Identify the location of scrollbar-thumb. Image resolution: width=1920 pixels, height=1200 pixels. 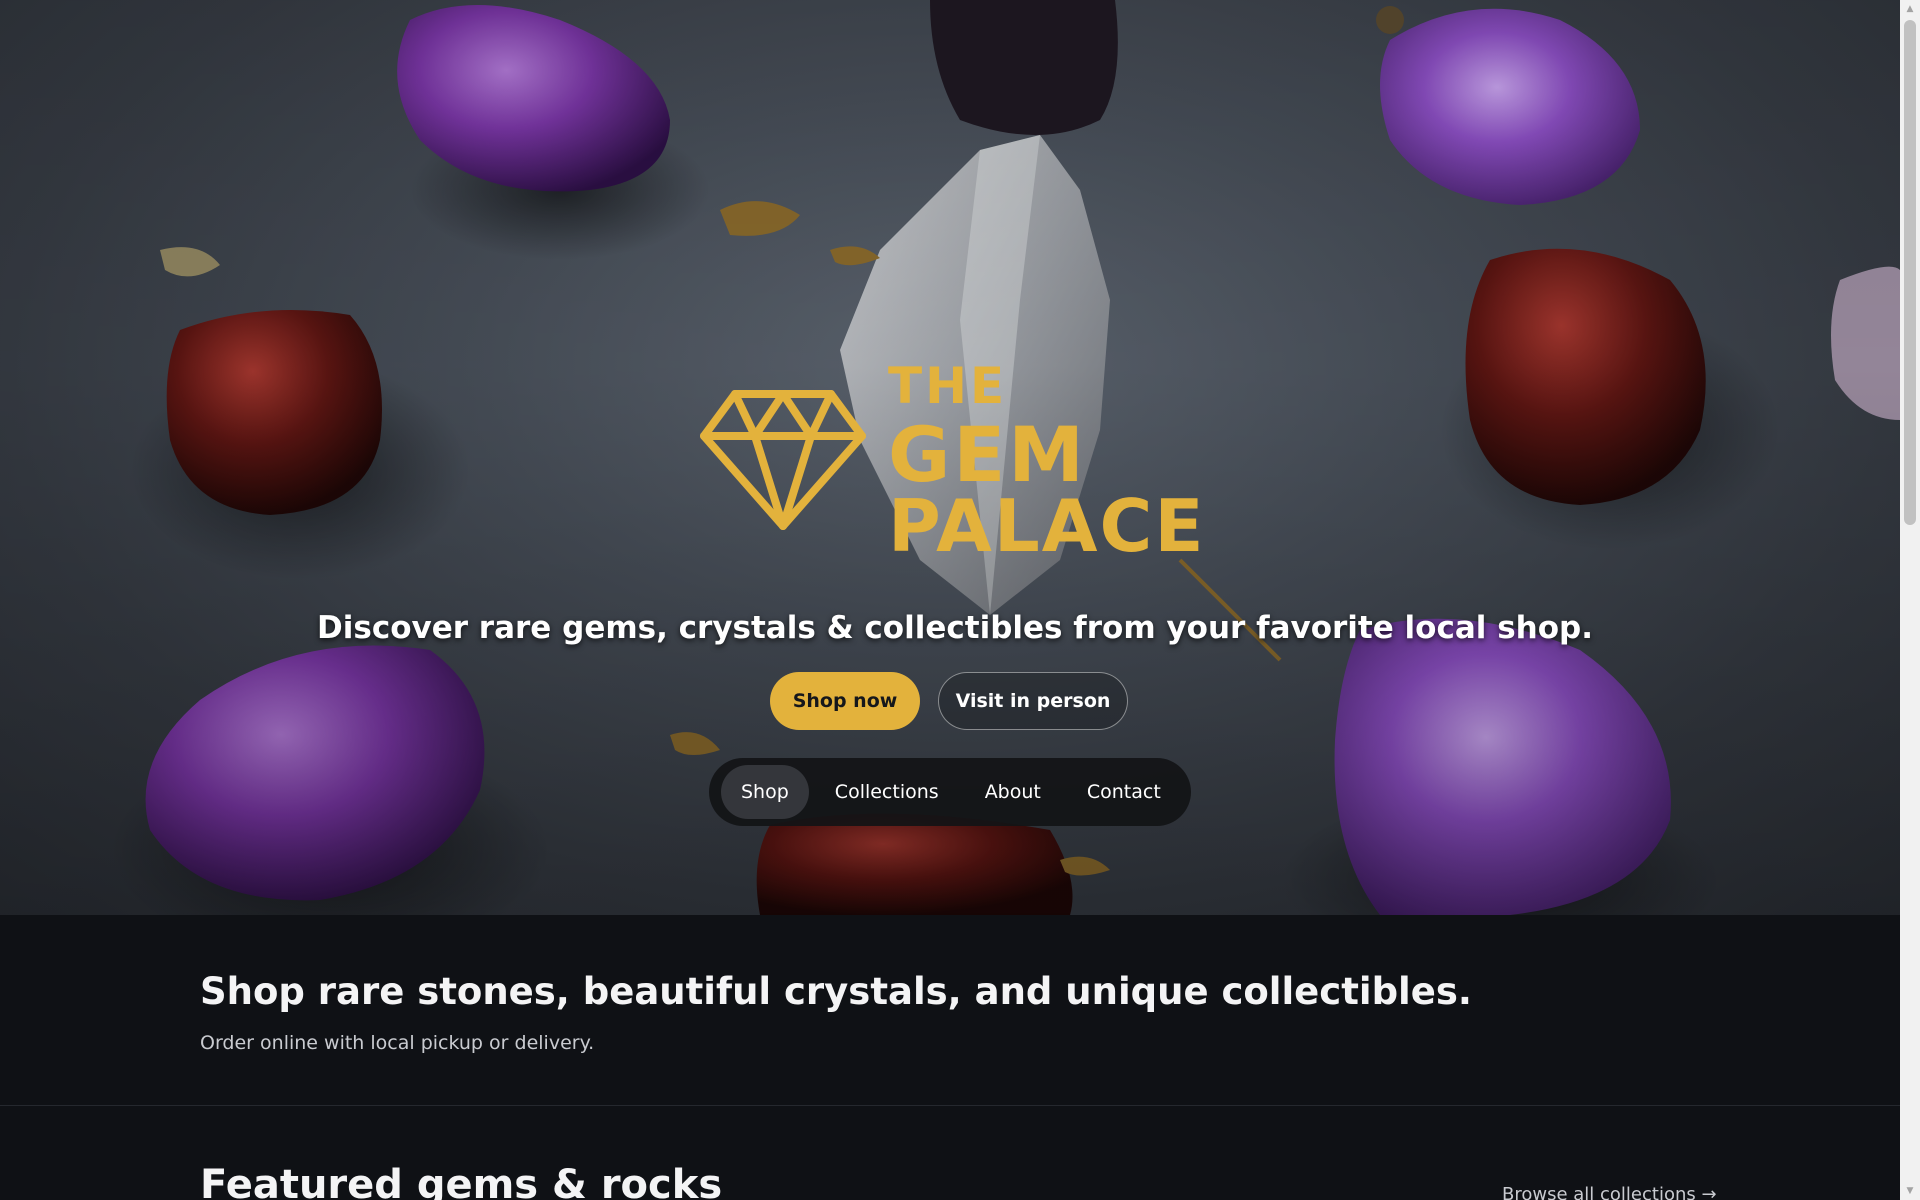
(1910, 272).